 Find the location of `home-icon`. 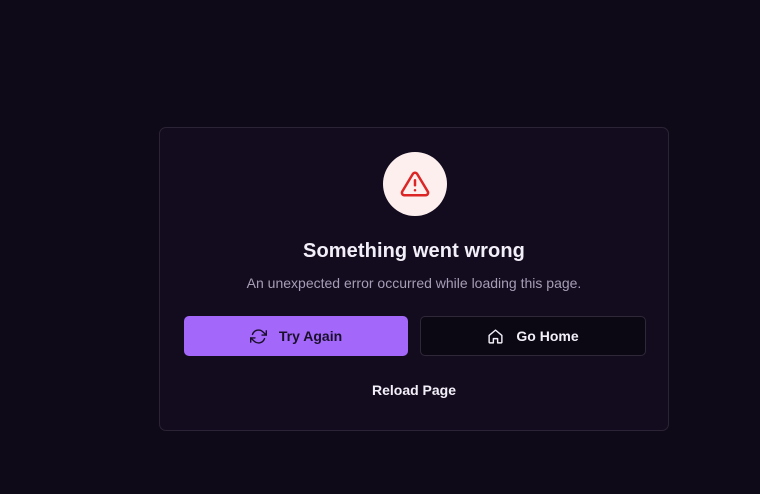

home-icon is located at coordinates (495, 336).